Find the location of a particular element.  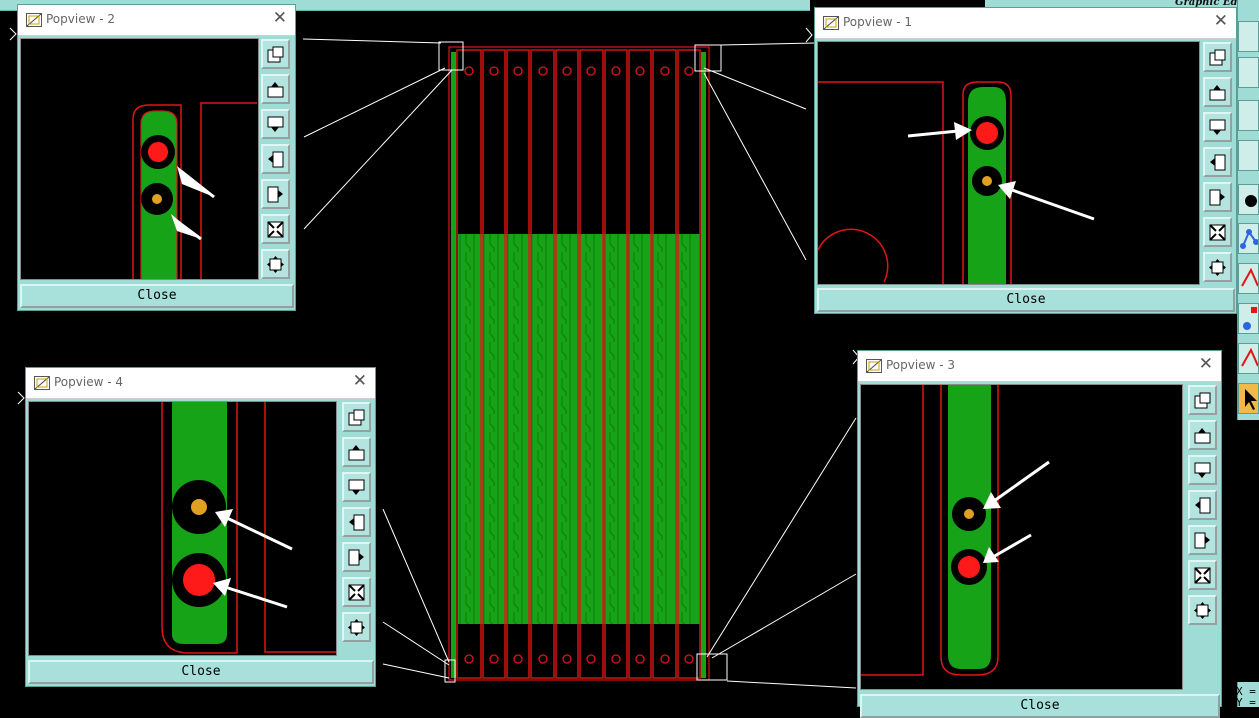

popview-1-window: Popview - 1 ✕ Close is located at coordinates (1025, 160).